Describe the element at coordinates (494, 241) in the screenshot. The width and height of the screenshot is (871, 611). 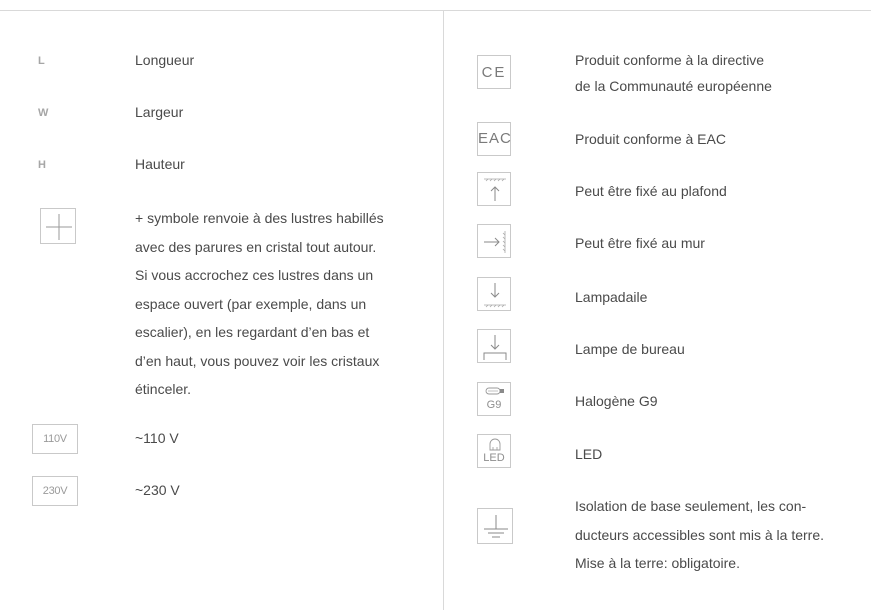
I see `wall-mount-icon` at that location.